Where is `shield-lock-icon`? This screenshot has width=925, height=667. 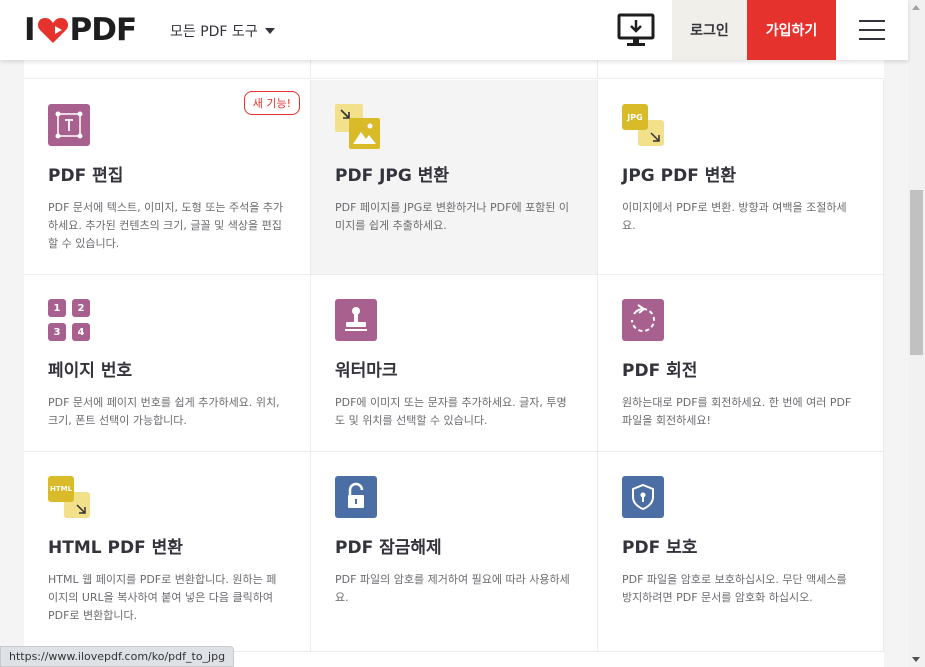
shield-lock-icon is located at coordinates (644, 498).